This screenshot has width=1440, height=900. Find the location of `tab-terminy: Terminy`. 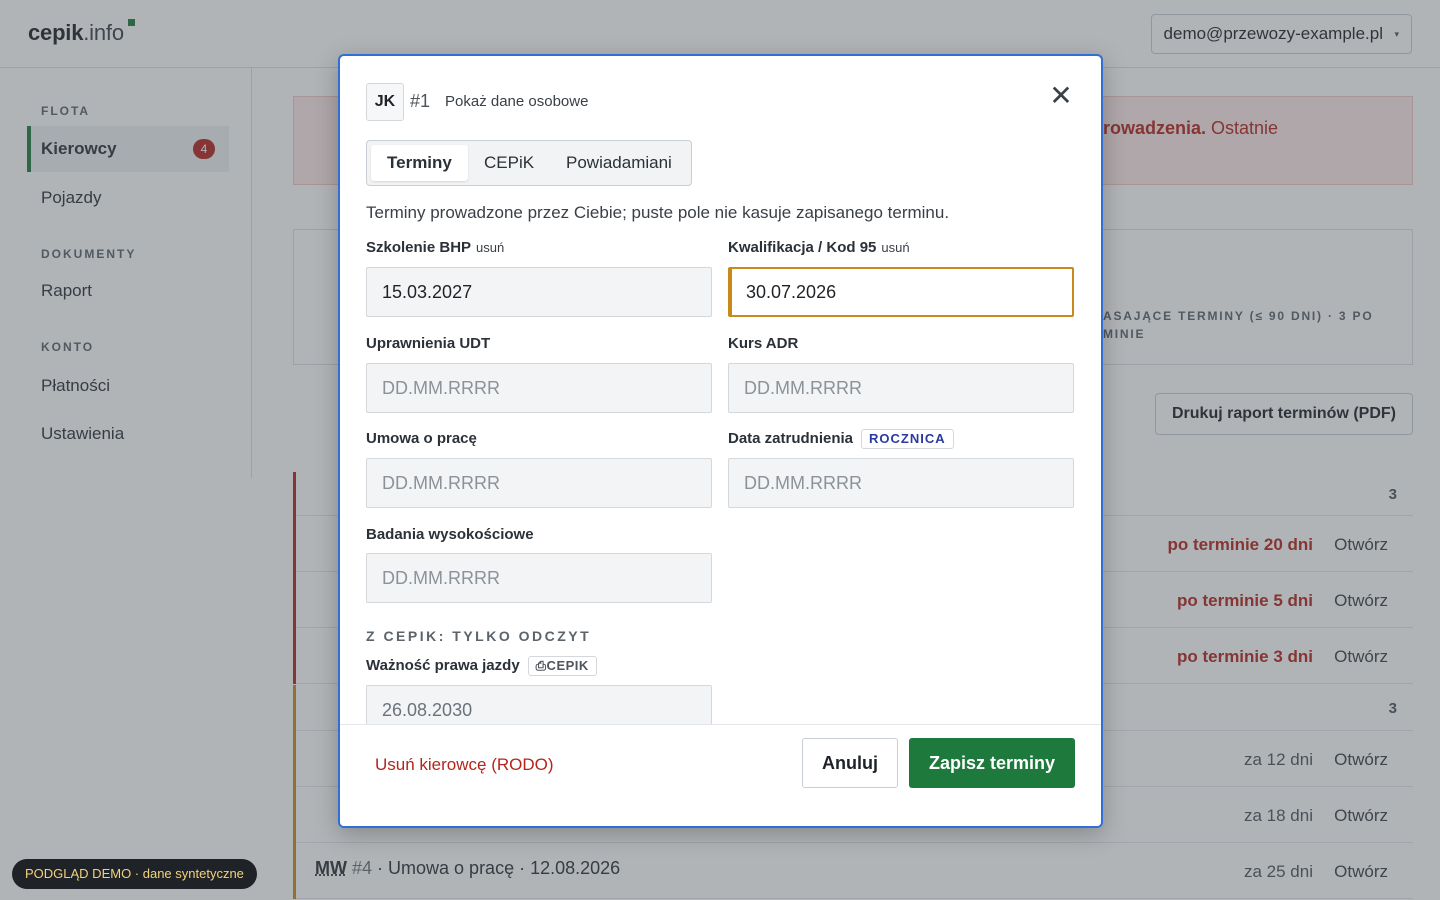

tab-terminy: Terminy is located at coordinates (419, 163).